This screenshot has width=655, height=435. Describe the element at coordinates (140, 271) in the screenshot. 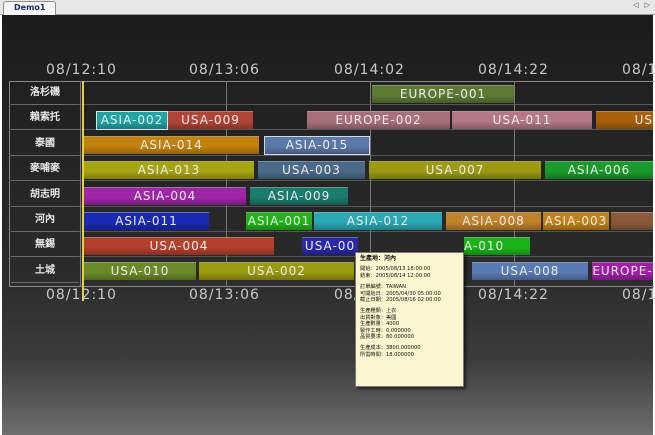

I see `task-bar: USA-010` at that location.